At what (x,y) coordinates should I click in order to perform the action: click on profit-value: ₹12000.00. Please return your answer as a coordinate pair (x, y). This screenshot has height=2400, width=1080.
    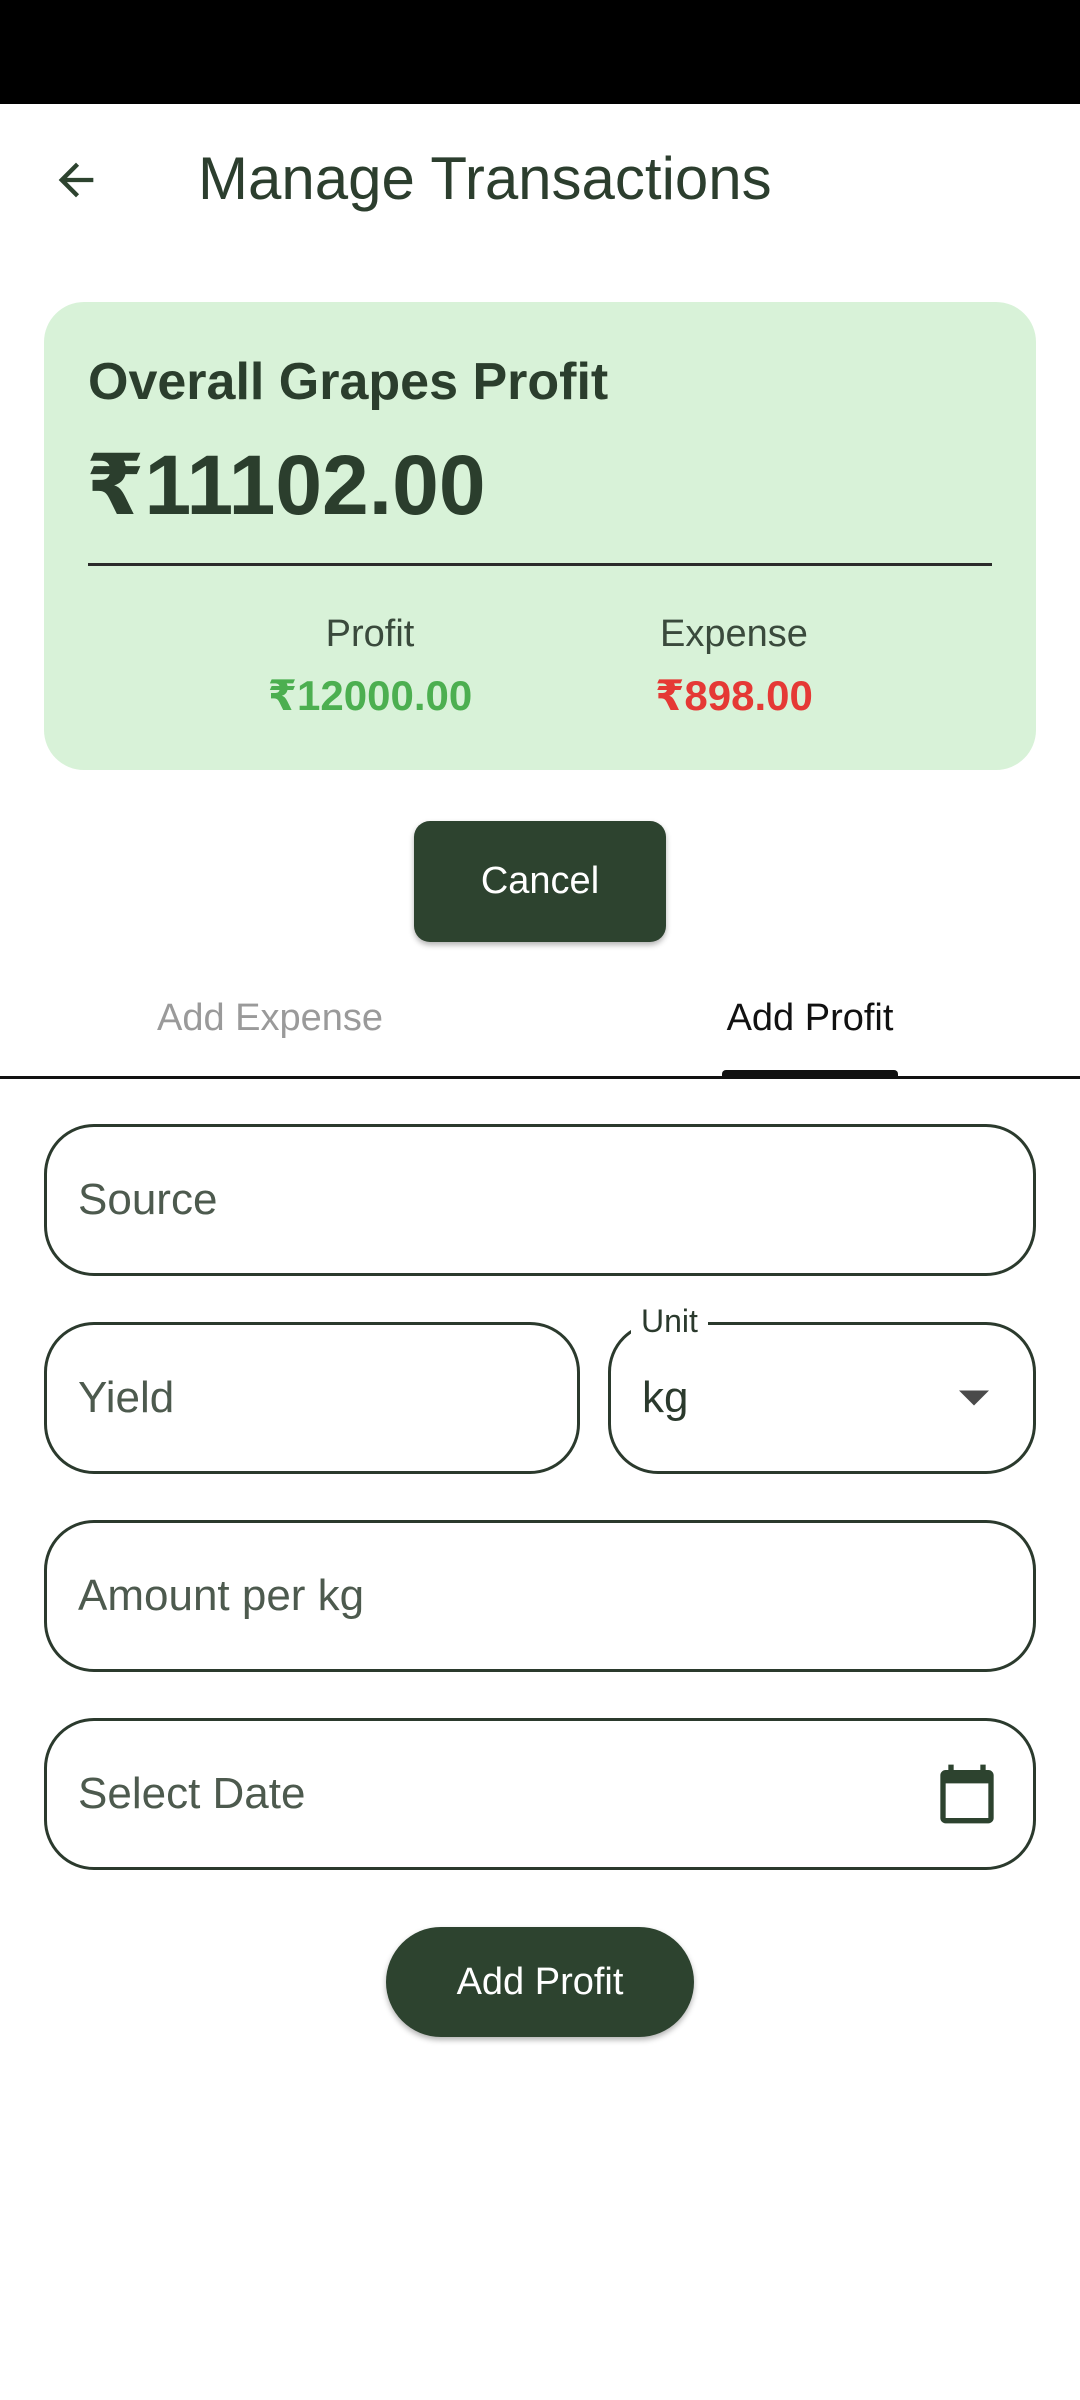
    Looking at the image, I should click on (370, 695).